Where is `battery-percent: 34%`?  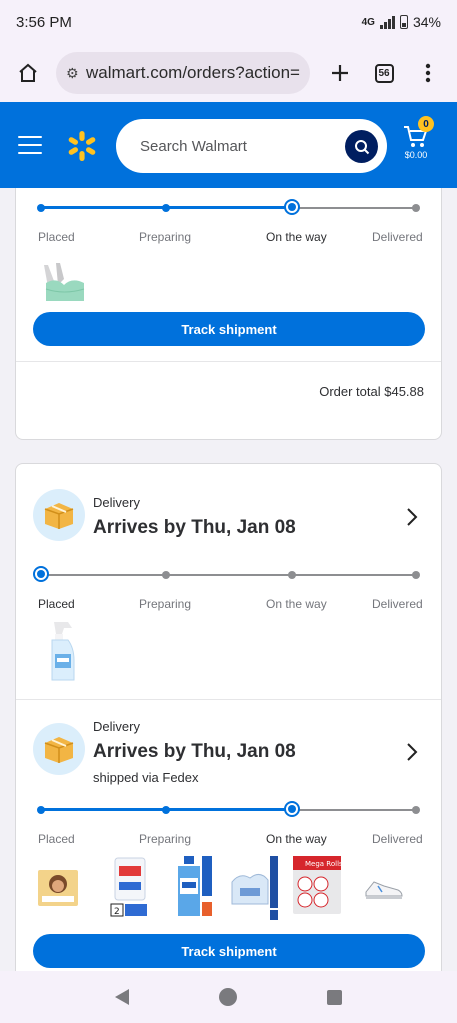 battery-percent: 34% is located at coordinates (426, 22).